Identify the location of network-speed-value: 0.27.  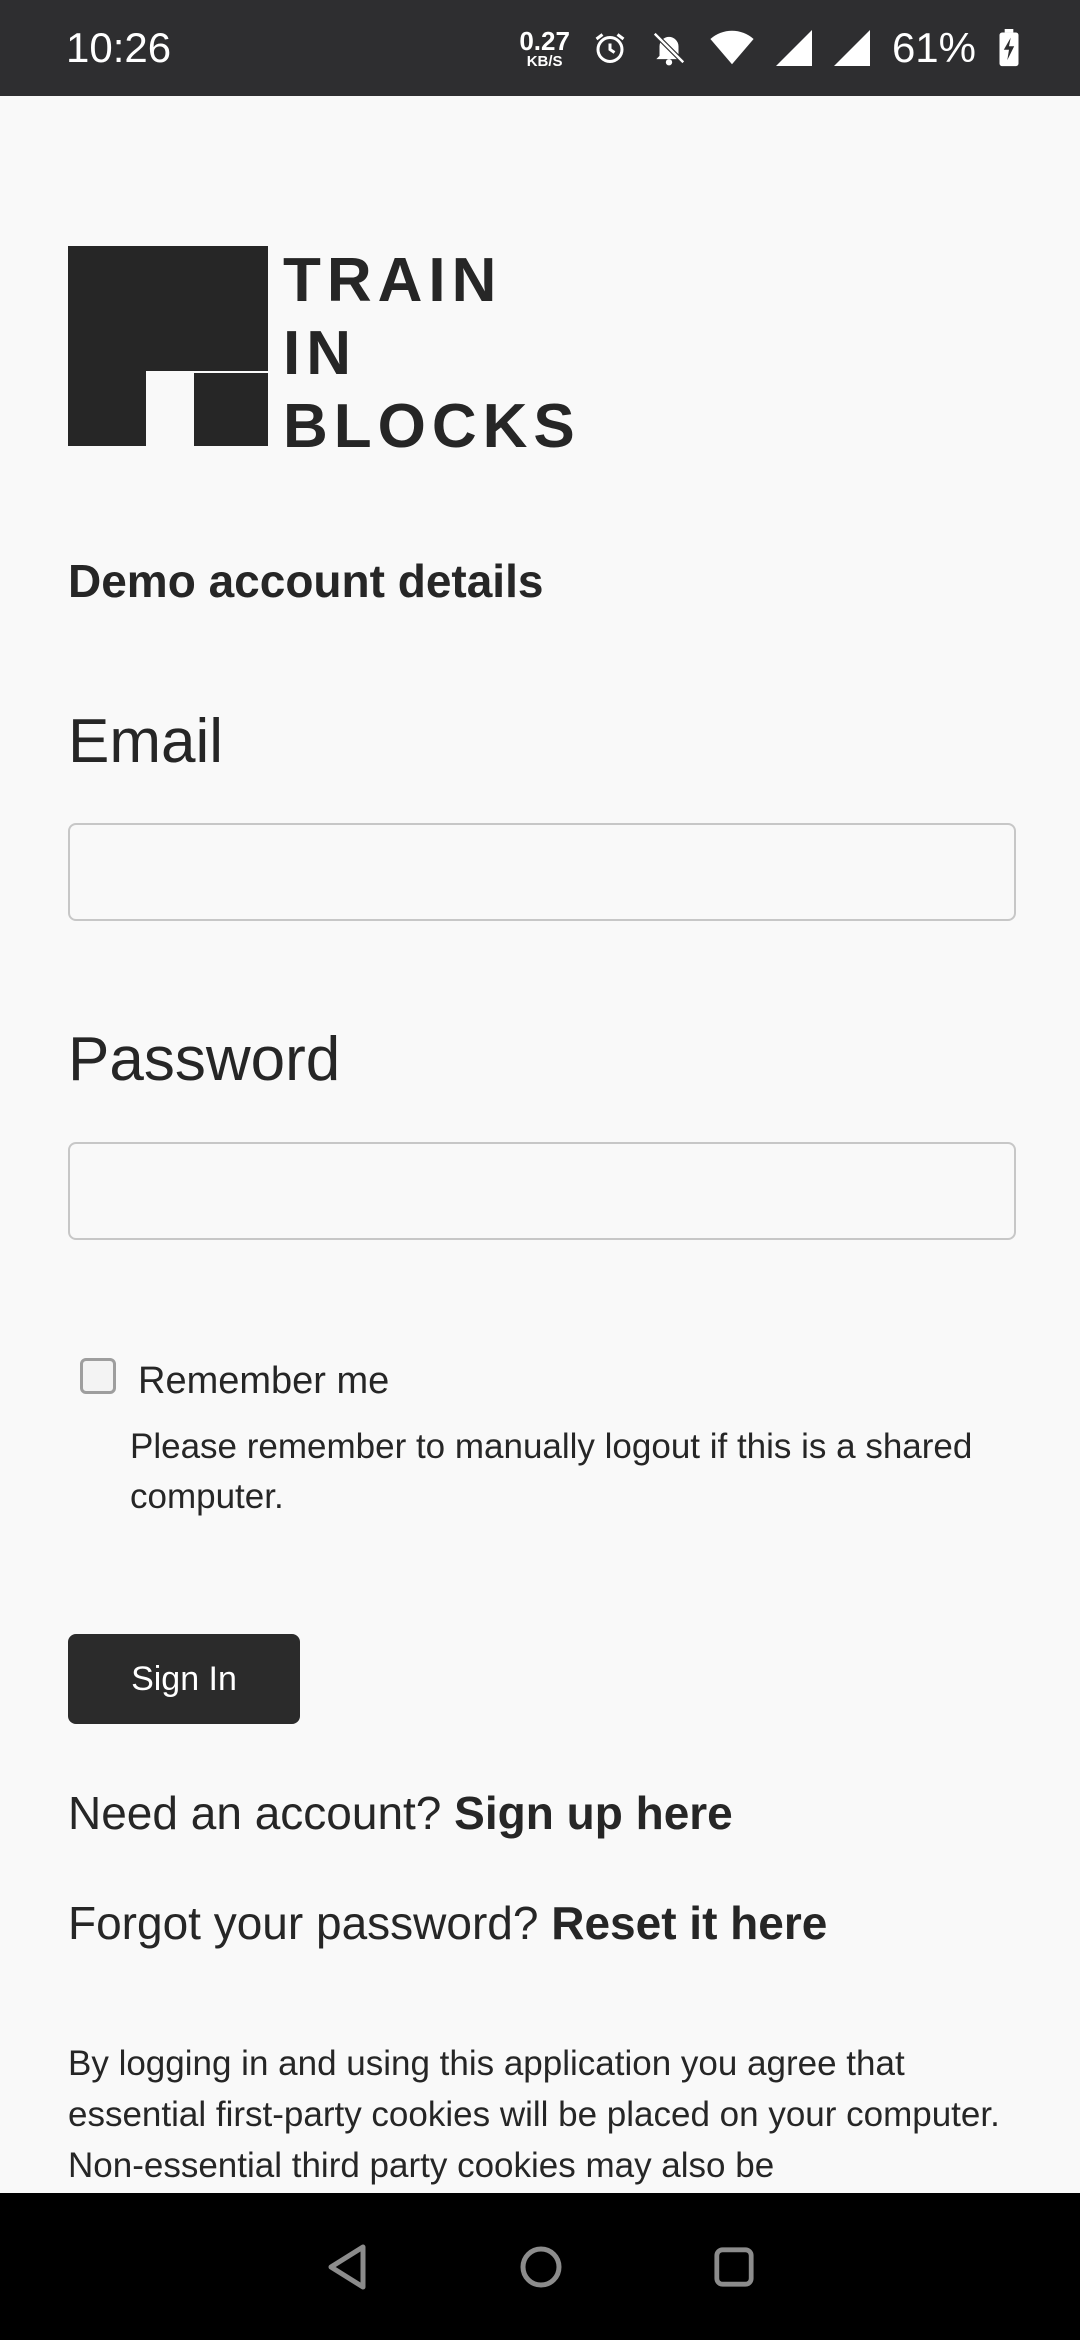
(544, 40).